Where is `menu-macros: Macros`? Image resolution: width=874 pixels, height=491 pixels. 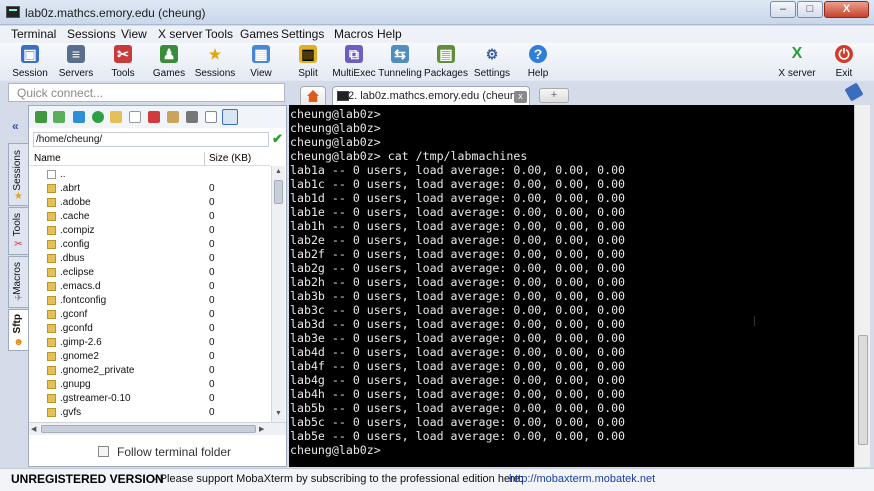
menu-macros: Macros is located at coordinates (353, 34).